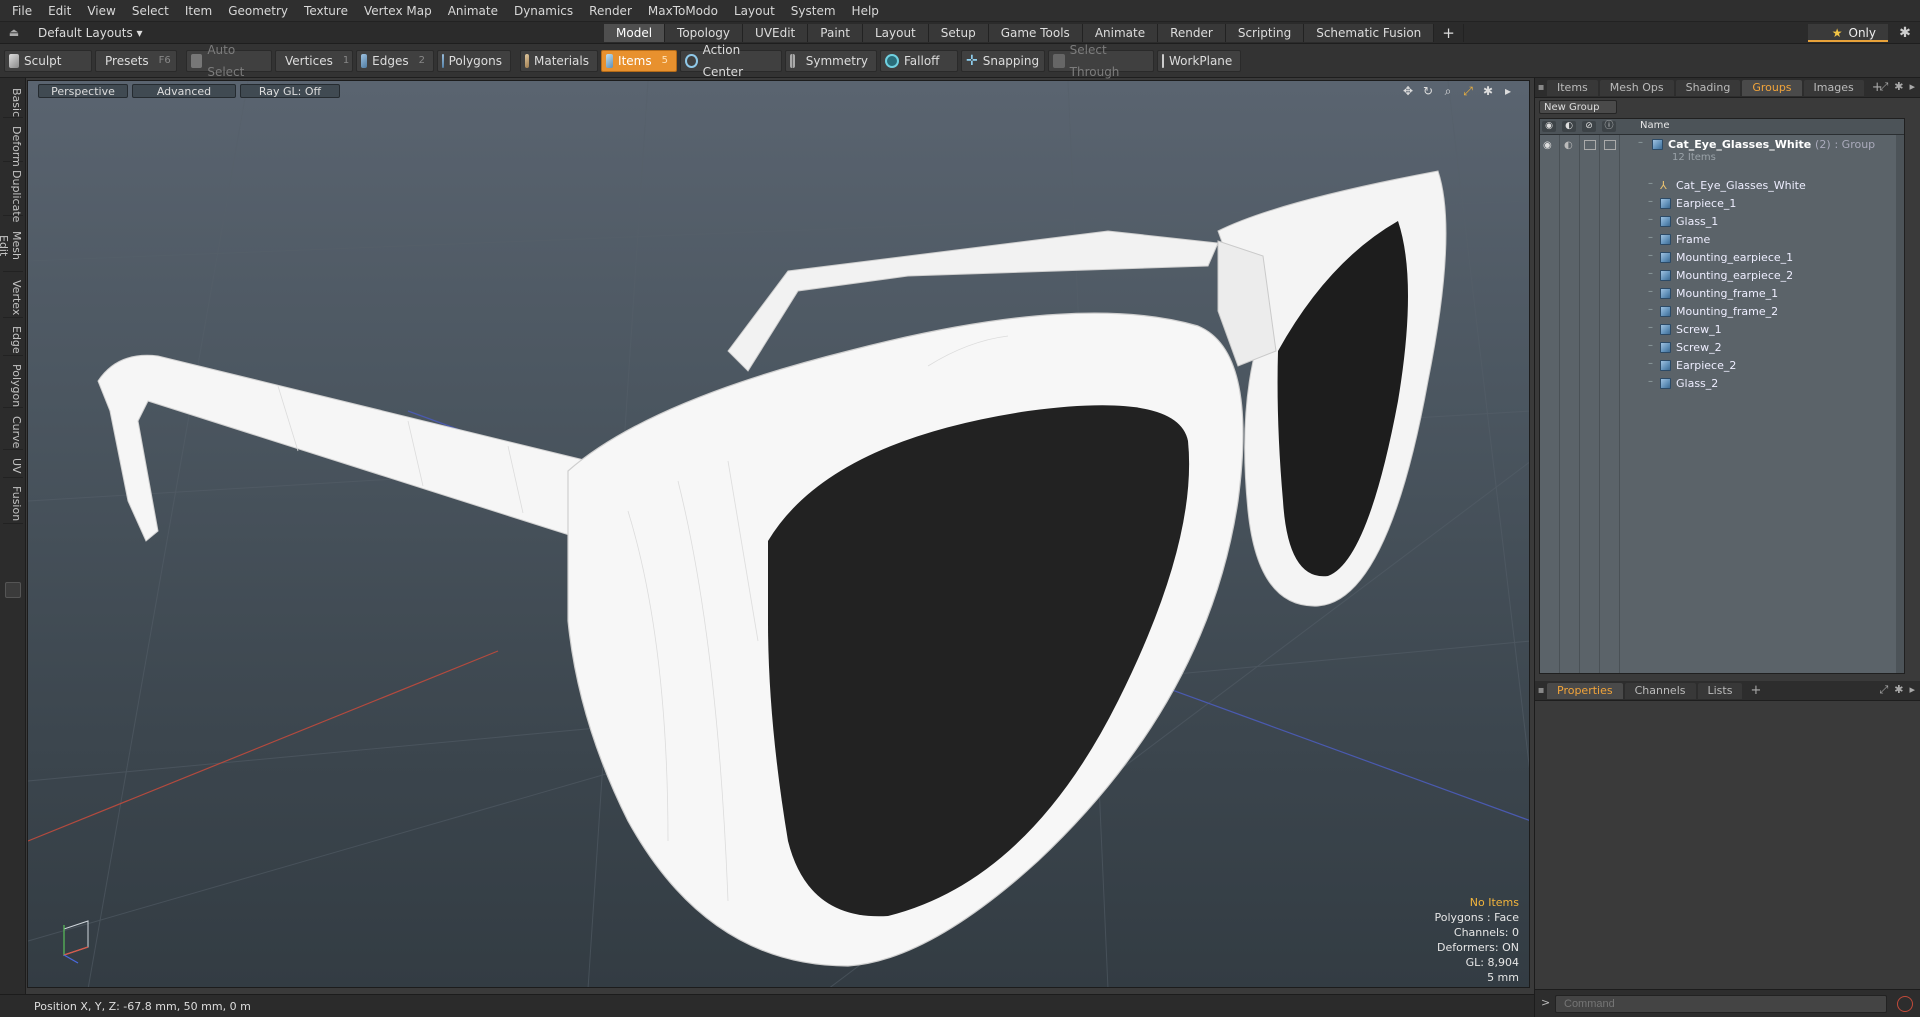 This screenshot has height=1017, width=1920. I want to click on rotate-view-icon: ↻, so click(1428, 91).